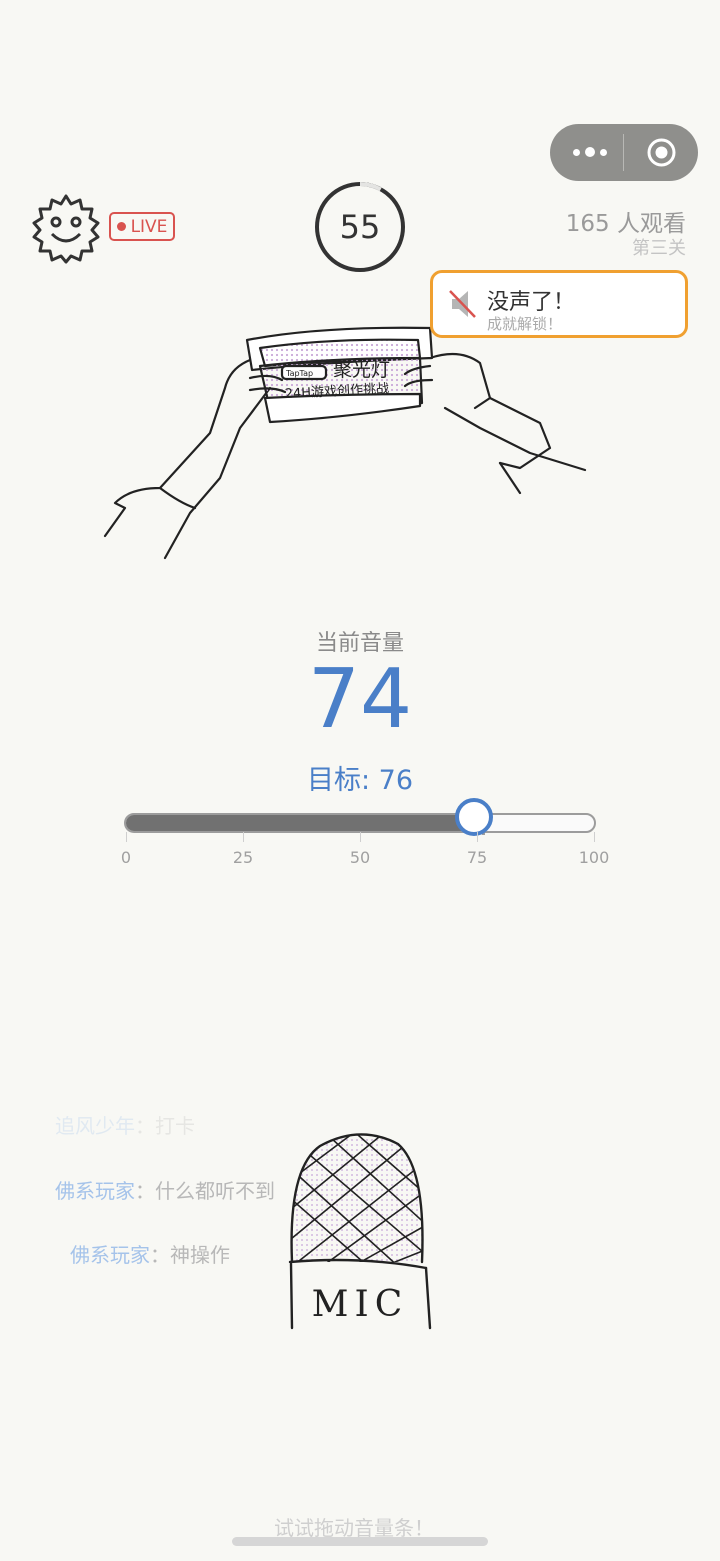  Describe the element at coordinates (659, 248) in the screenshot. I see `level-label: 第三关` at that location.